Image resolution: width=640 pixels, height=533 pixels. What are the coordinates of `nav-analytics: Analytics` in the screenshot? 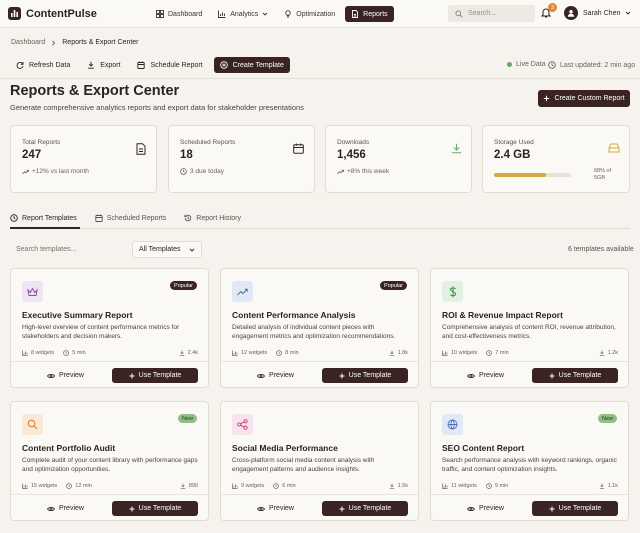 It's located at (243, 14).